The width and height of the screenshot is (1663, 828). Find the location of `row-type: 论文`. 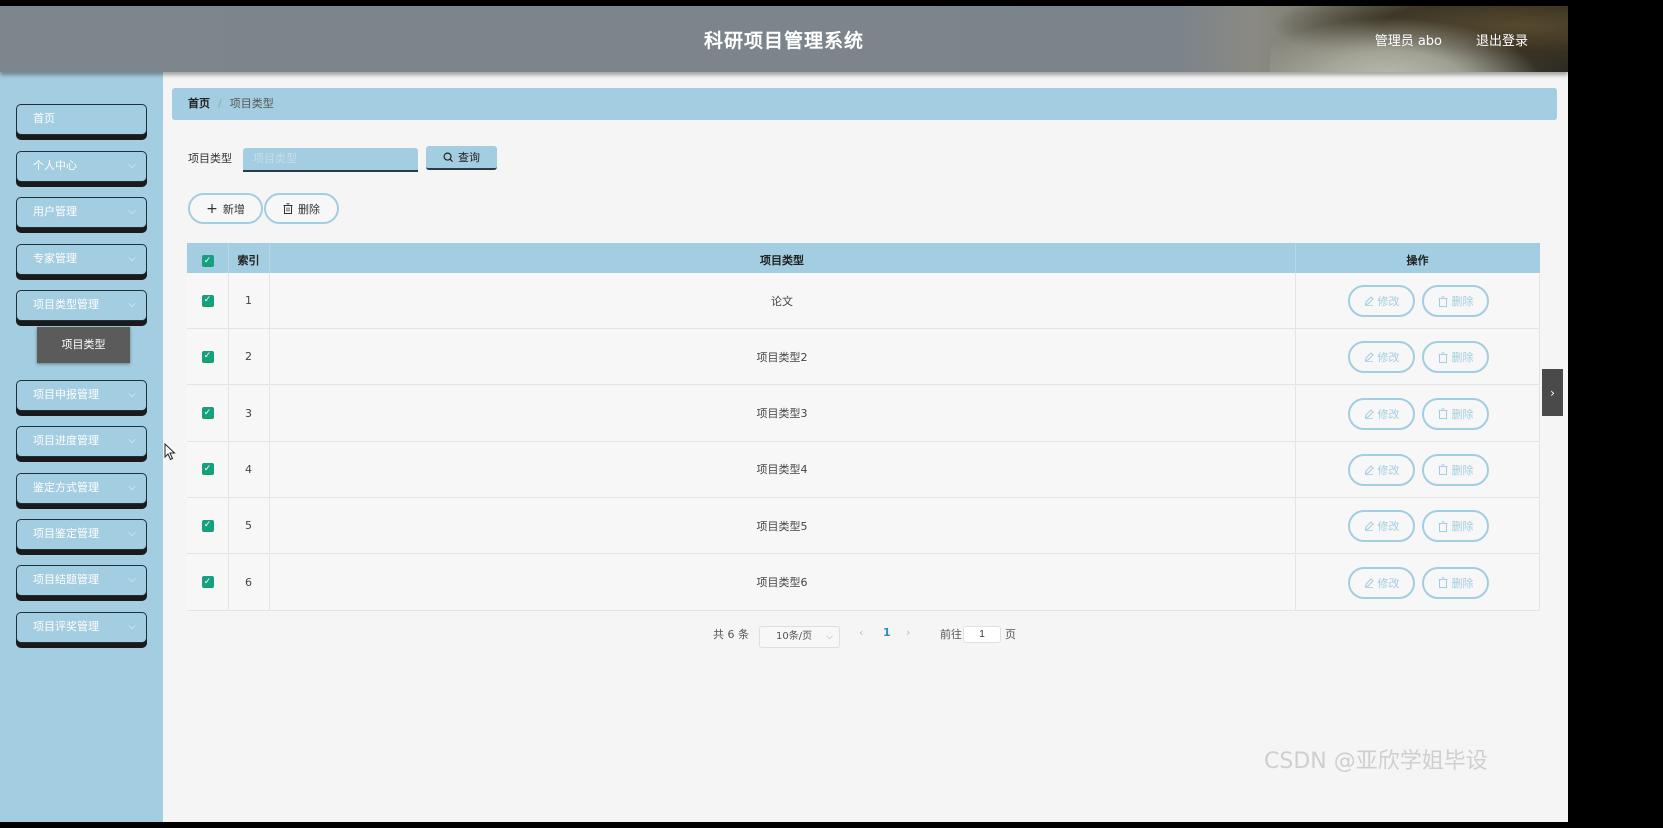

row-type: 论文 is located at coordinates (782, 301).